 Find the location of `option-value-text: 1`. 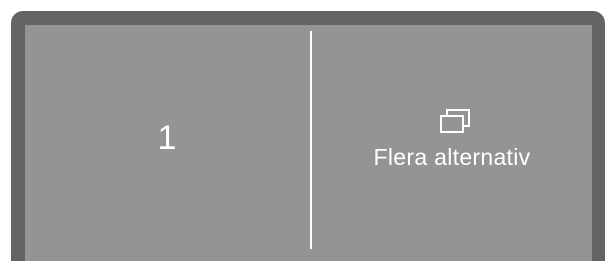

option-value-text: 1 is located at coordinates (167, 137).